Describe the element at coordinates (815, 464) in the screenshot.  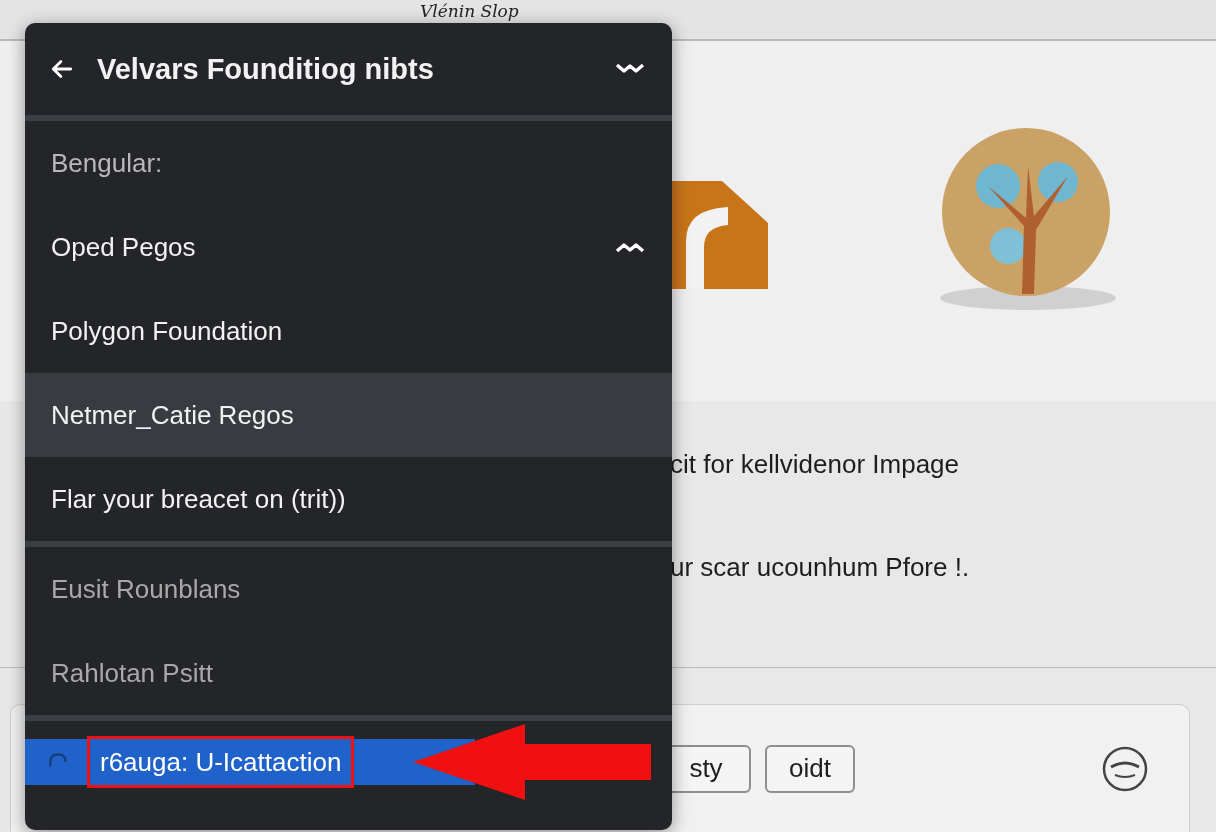
I see `body-text: cit for kellvidenor Impage` at that location.